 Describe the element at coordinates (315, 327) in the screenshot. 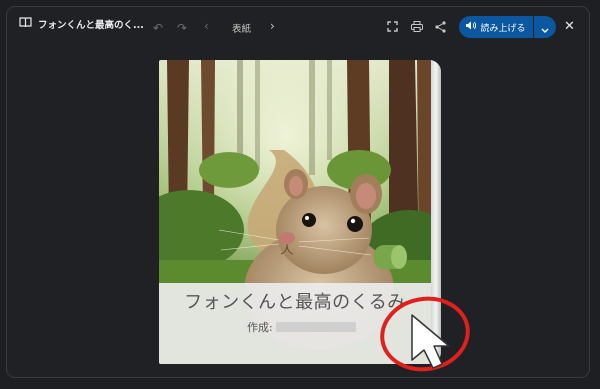

I see `author-name-redacted` at that location.